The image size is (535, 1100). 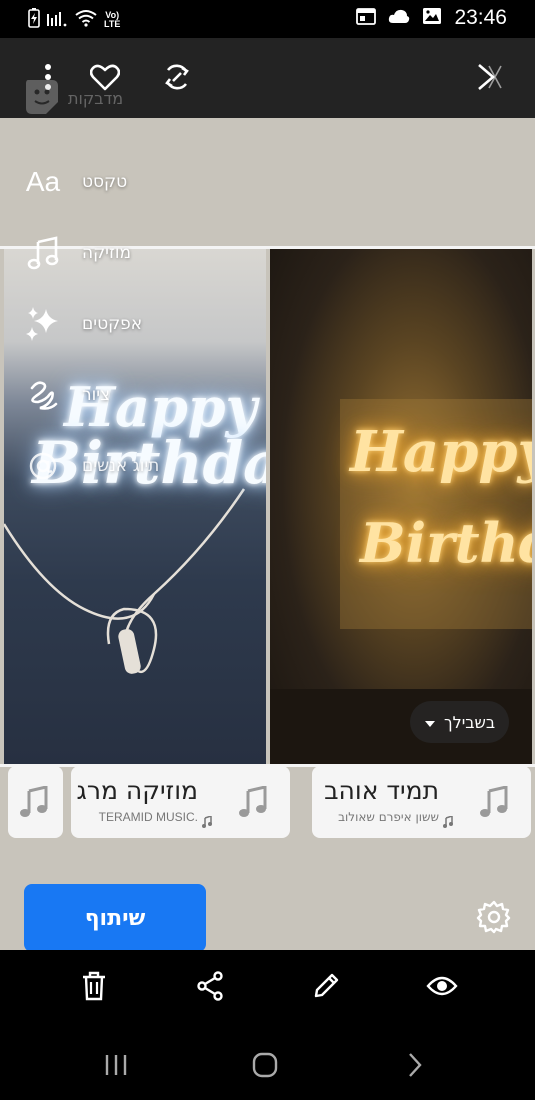 What do you see at coordinates (43, 466) in the screenshot?
I see `at-sign-icon` at bounding box center [43, 466].